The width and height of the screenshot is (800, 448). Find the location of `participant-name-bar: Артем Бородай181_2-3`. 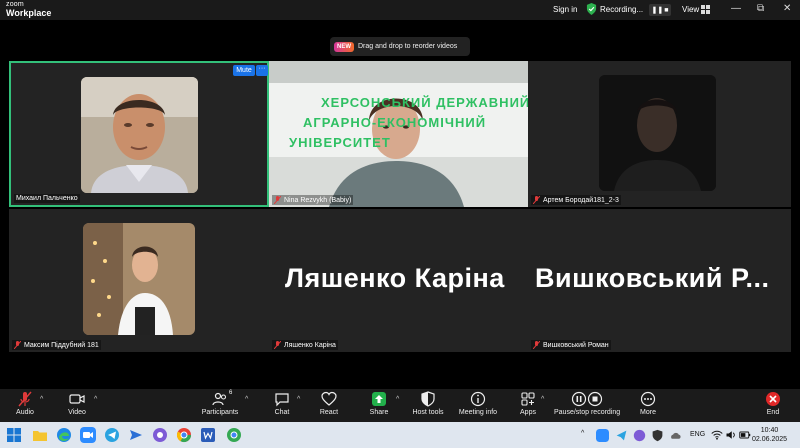

participant-name-bar: Артем Бородай181_2-3 is located at coordinates (576, 200).